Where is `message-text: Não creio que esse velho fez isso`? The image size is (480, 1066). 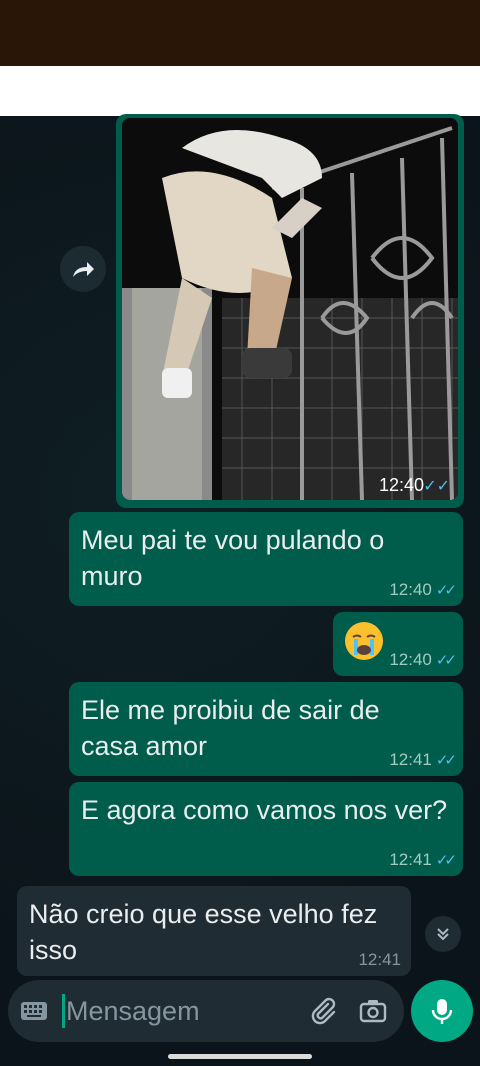 message-text: Não creio que esse velho fez isso is located at coordinates (203, 932).